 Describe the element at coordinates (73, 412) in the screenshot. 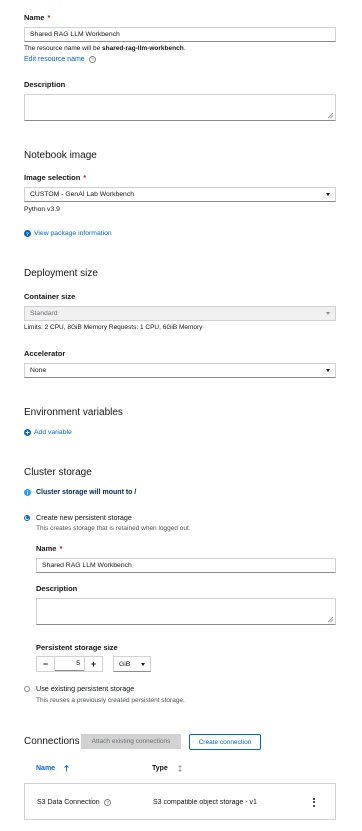

I see `environment-variables-heading: Environment variables` at that location.